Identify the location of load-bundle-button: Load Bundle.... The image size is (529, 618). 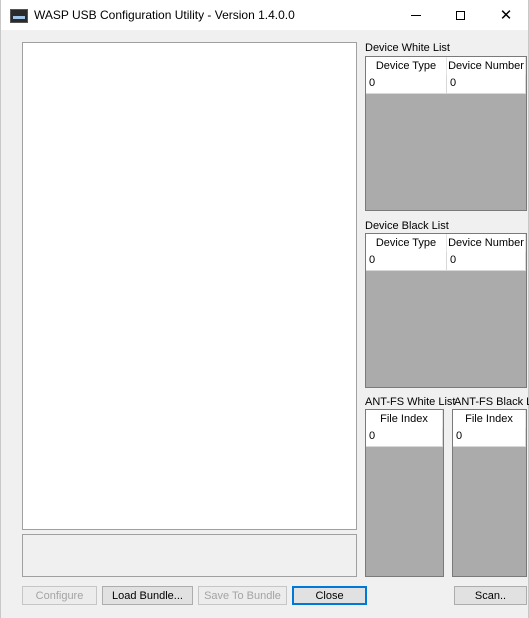
(147, 595).